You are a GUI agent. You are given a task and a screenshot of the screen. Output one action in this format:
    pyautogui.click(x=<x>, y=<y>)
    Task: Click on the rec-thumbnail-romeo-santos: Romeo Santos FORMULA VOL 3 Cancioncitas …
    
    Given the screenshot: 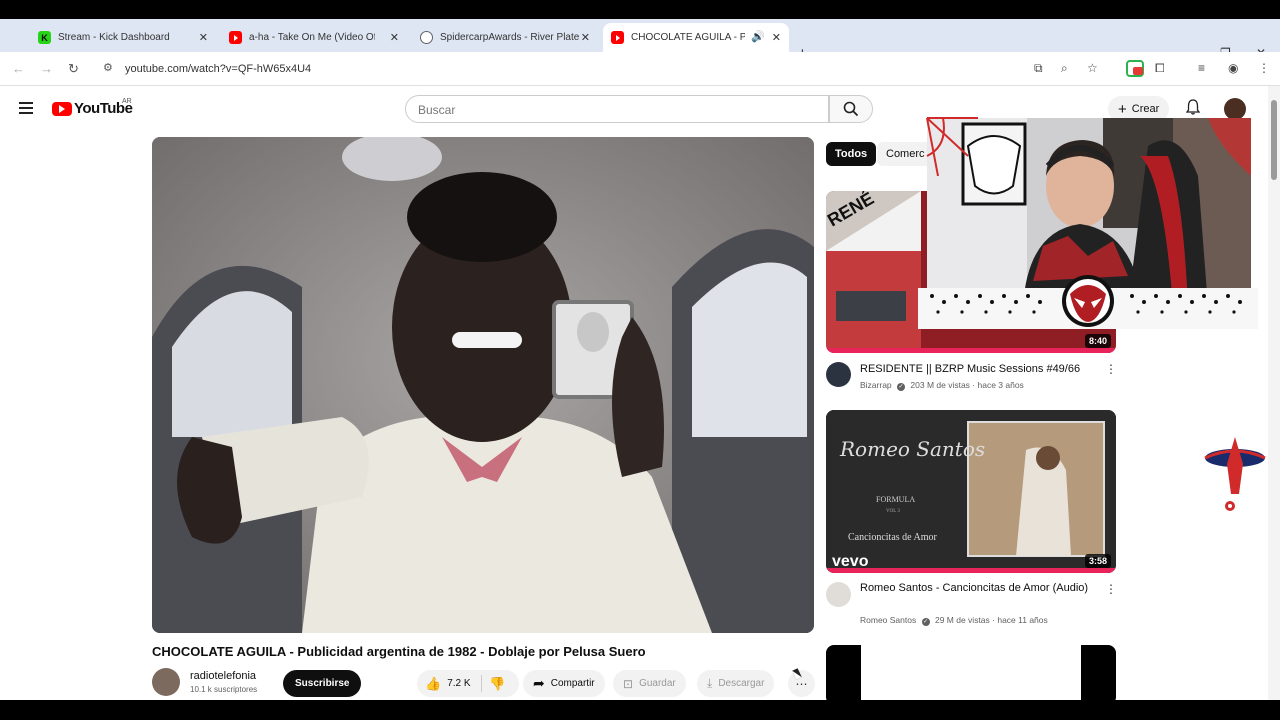 What is the action you would take?
    pyautogui.click(x=971, y=491)
    